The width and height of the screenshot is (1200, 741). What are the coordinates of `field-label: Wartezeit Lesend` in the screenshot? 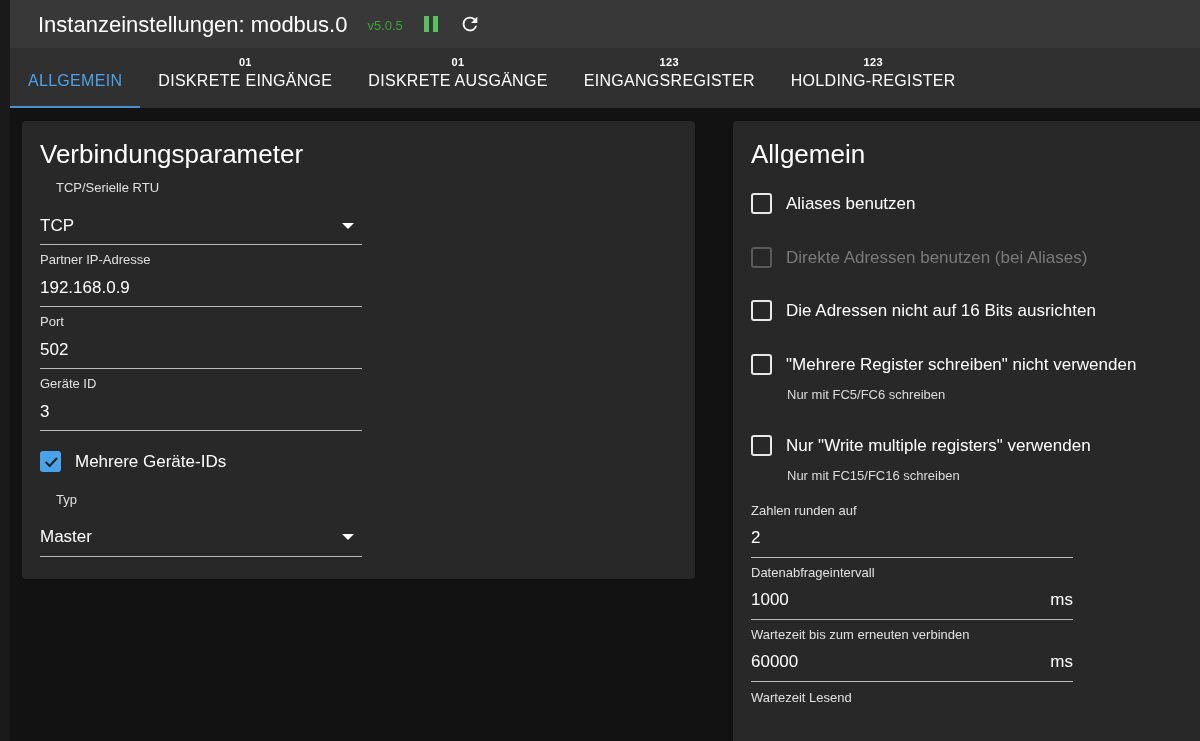 It's located at (802, 697).